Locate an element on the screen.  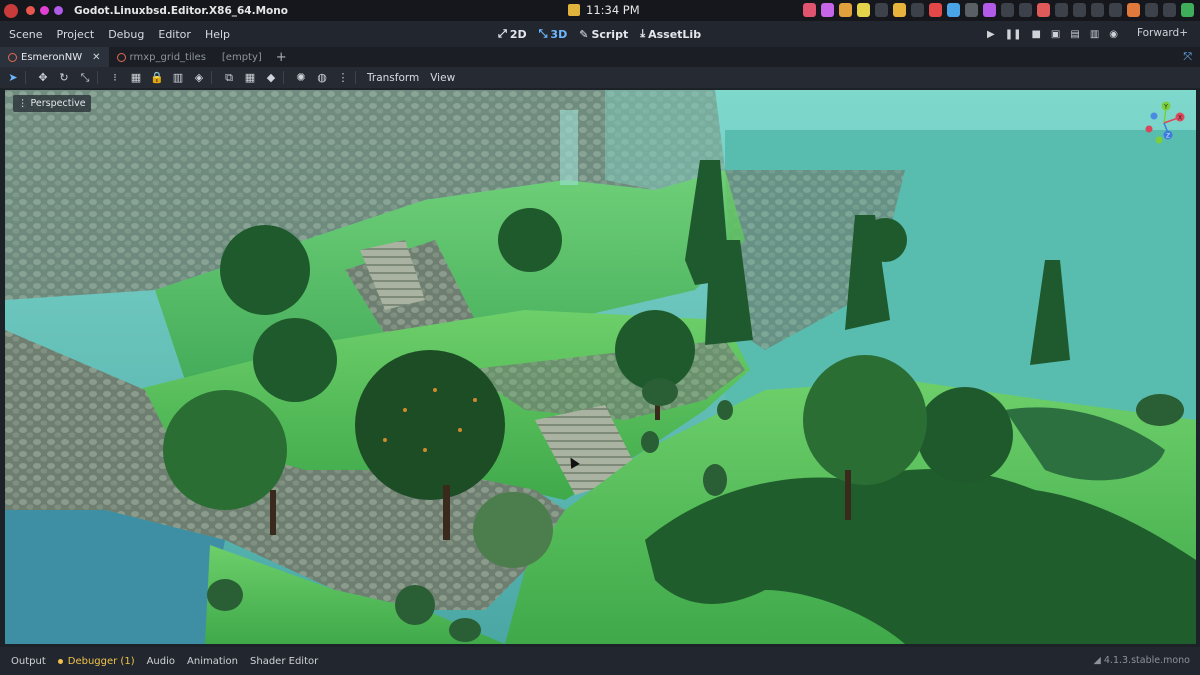
blue-tray-icon is located at coordinates (953, 10).